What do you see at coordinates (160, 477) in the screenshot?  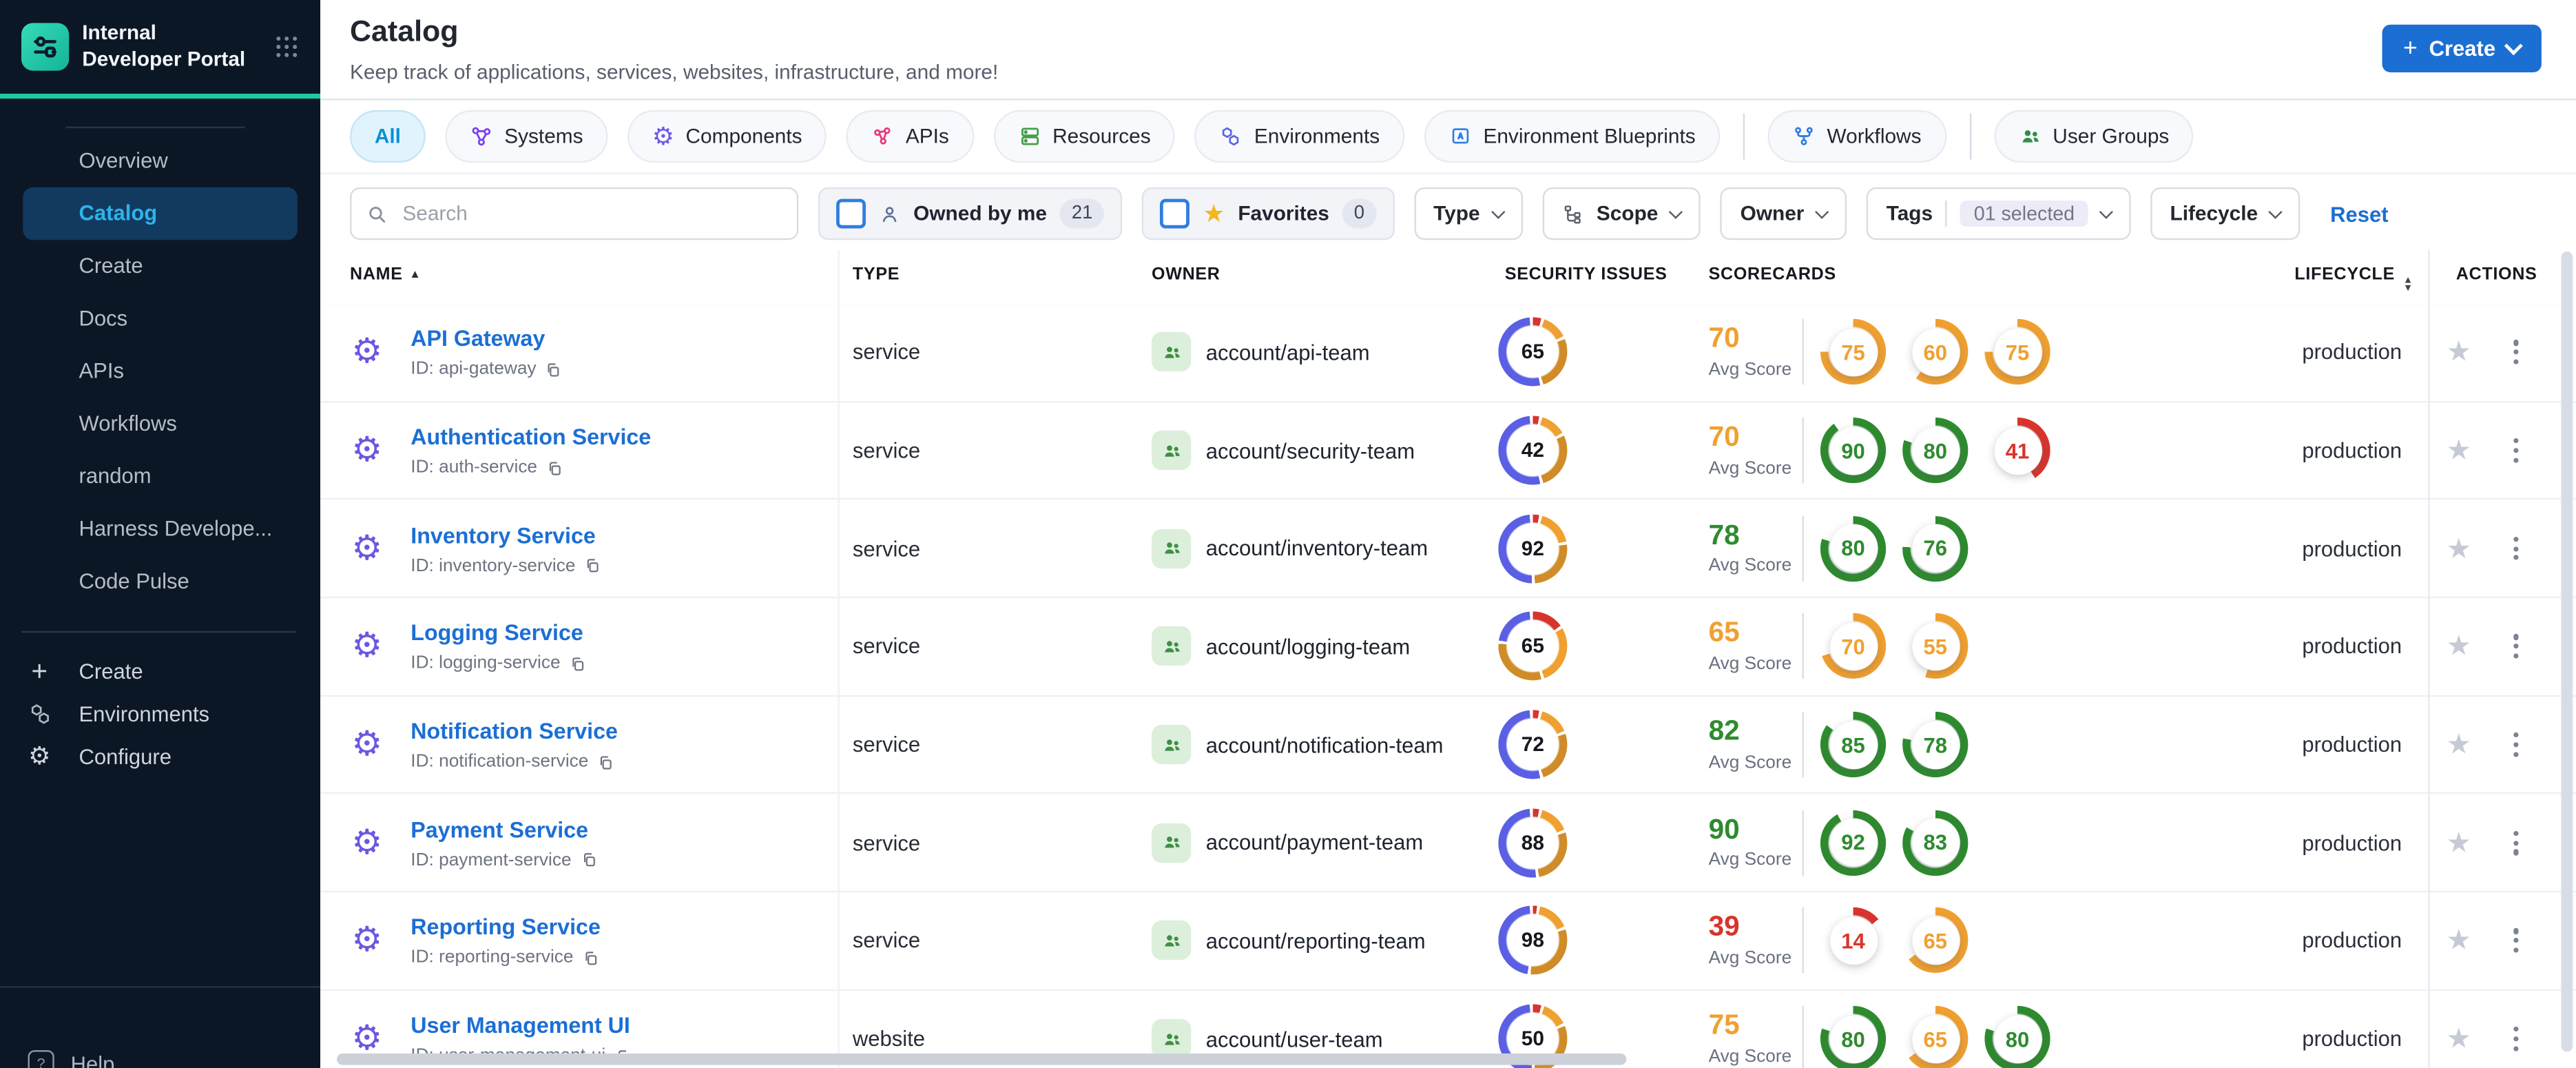 I see `sidebar-item-random: random` at bounding box center [160, 477].